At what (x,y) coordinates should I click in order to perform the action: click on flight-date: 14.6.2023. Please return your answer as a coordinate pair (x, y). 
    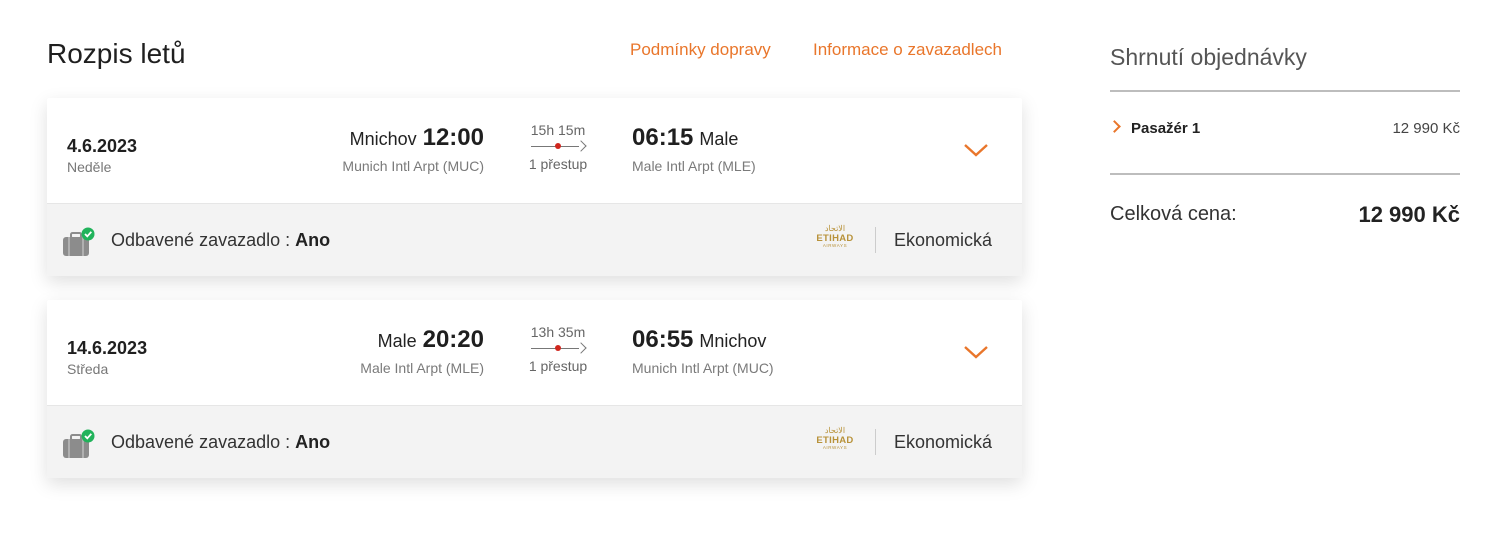
    Looking at the image, I should click on (107, 348).